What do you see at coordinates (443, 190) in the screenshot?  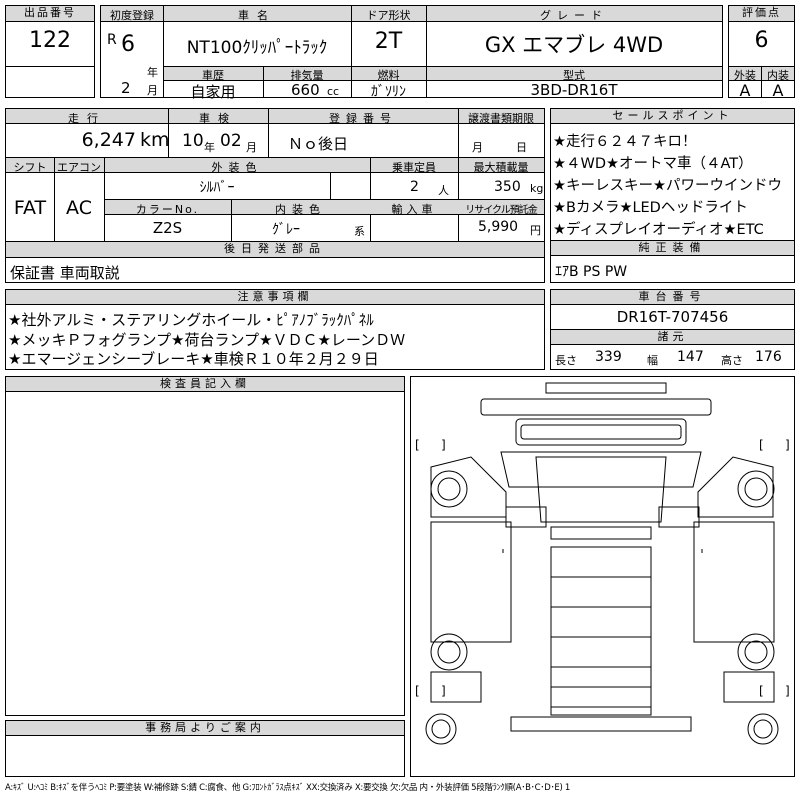 I see `capacity-unit: 人` at bounding box center [443, 190].